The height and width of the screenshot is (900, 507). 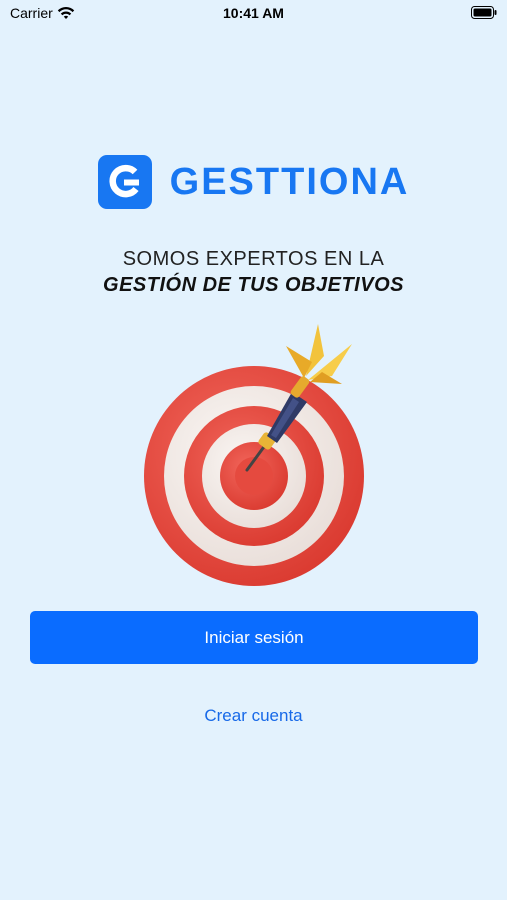 I want to click on brand-logo: GESTTIONA, so click(x=253, y=182).